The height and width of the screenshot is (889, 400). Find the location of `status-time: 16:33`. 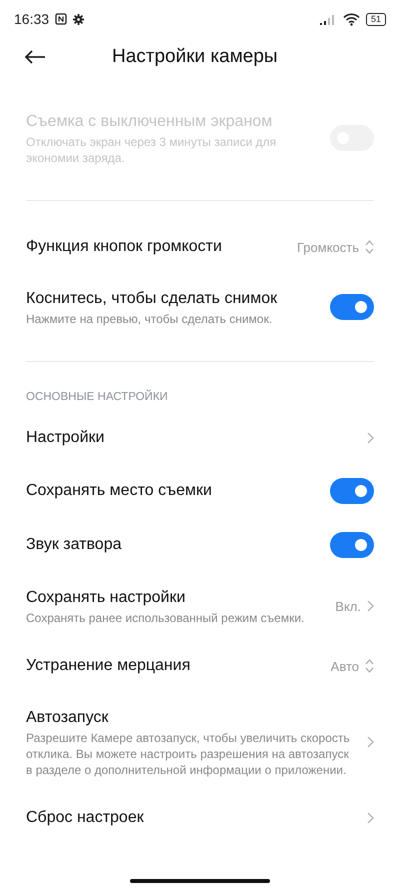

status-time: 16:33 is located at coordinates (32, 19).